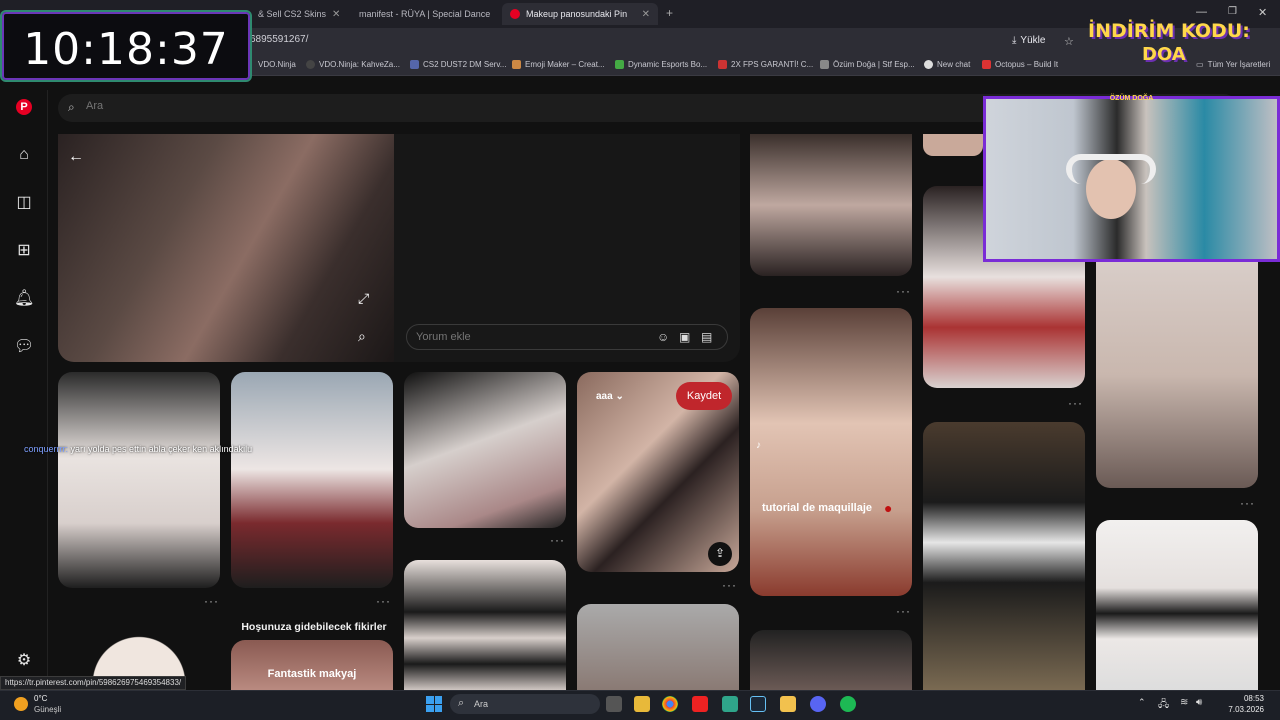 This screenshot has height=720, width=1280. Describe the element at coordinates (1163, 705) in the screenshot. I see `network-icon: 🖧︎` at that location.